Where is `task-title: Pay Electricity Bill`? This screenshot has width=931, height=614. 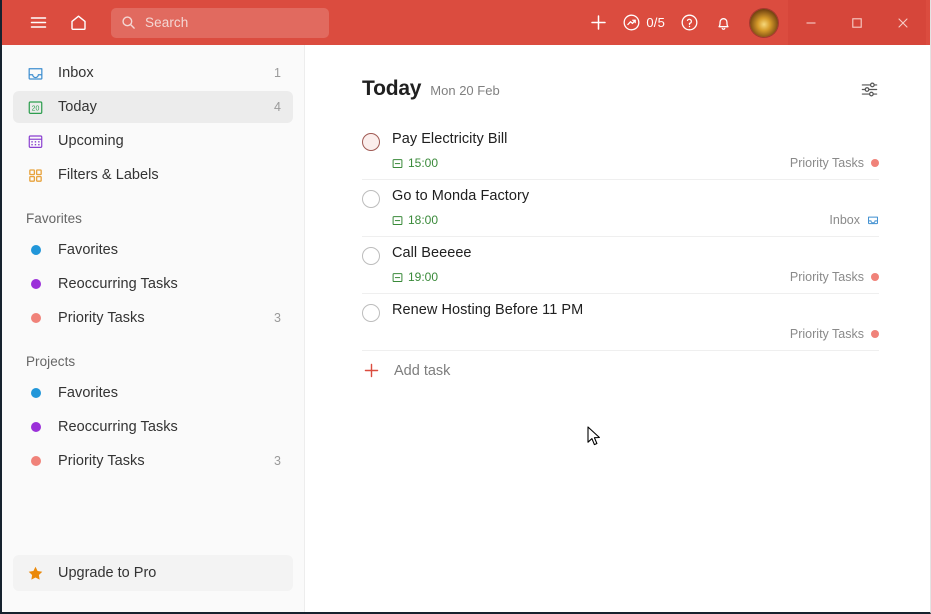
task-title: Pay Electricity Bill is located at coordinates (450, 139).